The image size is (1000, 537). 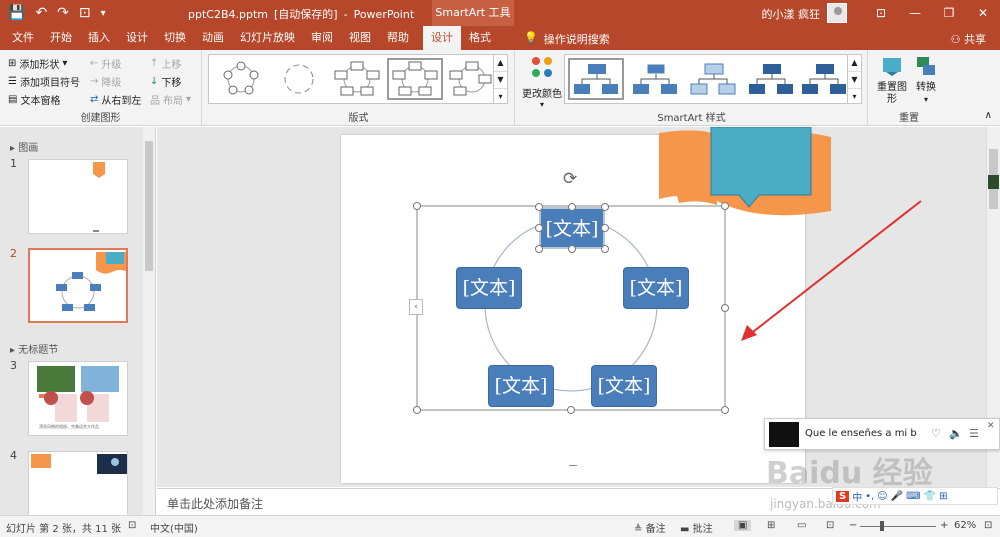 What do you see at coordinates (85, 13) in the screenshot?
I see `present-icon: ⊡` at bounding box center [85, 13].